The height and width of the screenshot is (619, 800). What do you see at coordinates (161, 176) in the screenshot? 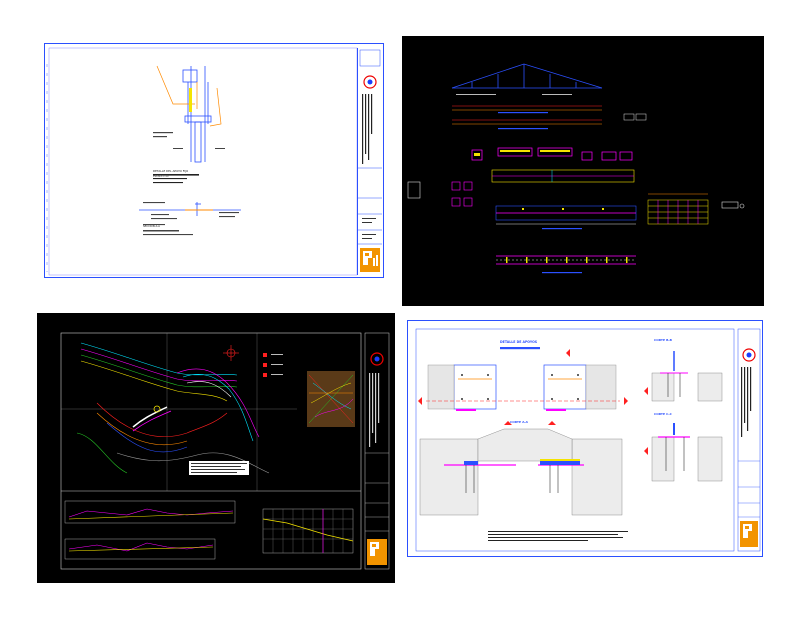
I see `support-detail-scale: ESCALA 1:20` at bounding box center [161, 176].